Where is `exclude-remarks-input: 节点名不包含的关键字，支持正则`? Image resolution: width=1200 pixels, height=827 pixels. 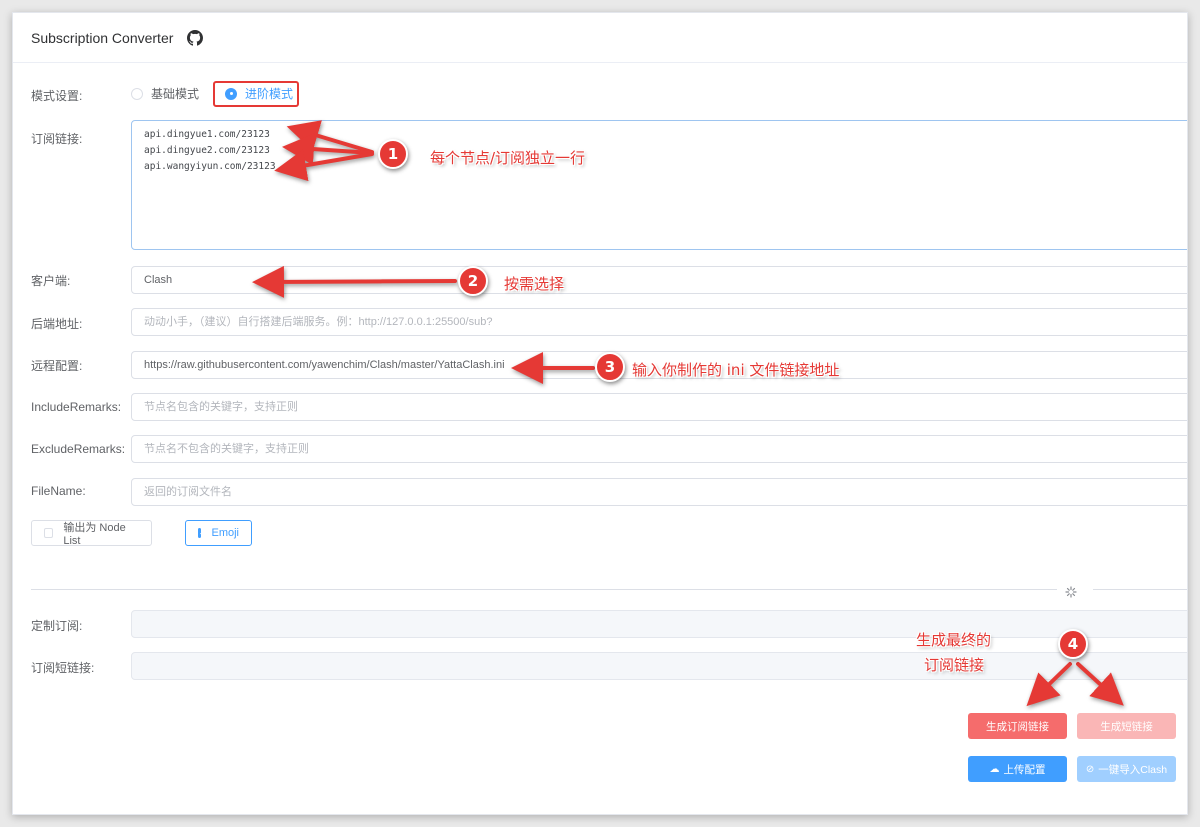
exclude-remarks-input: 节点名不包含的关键字，支持正则 is located at coordinates (659, 449).